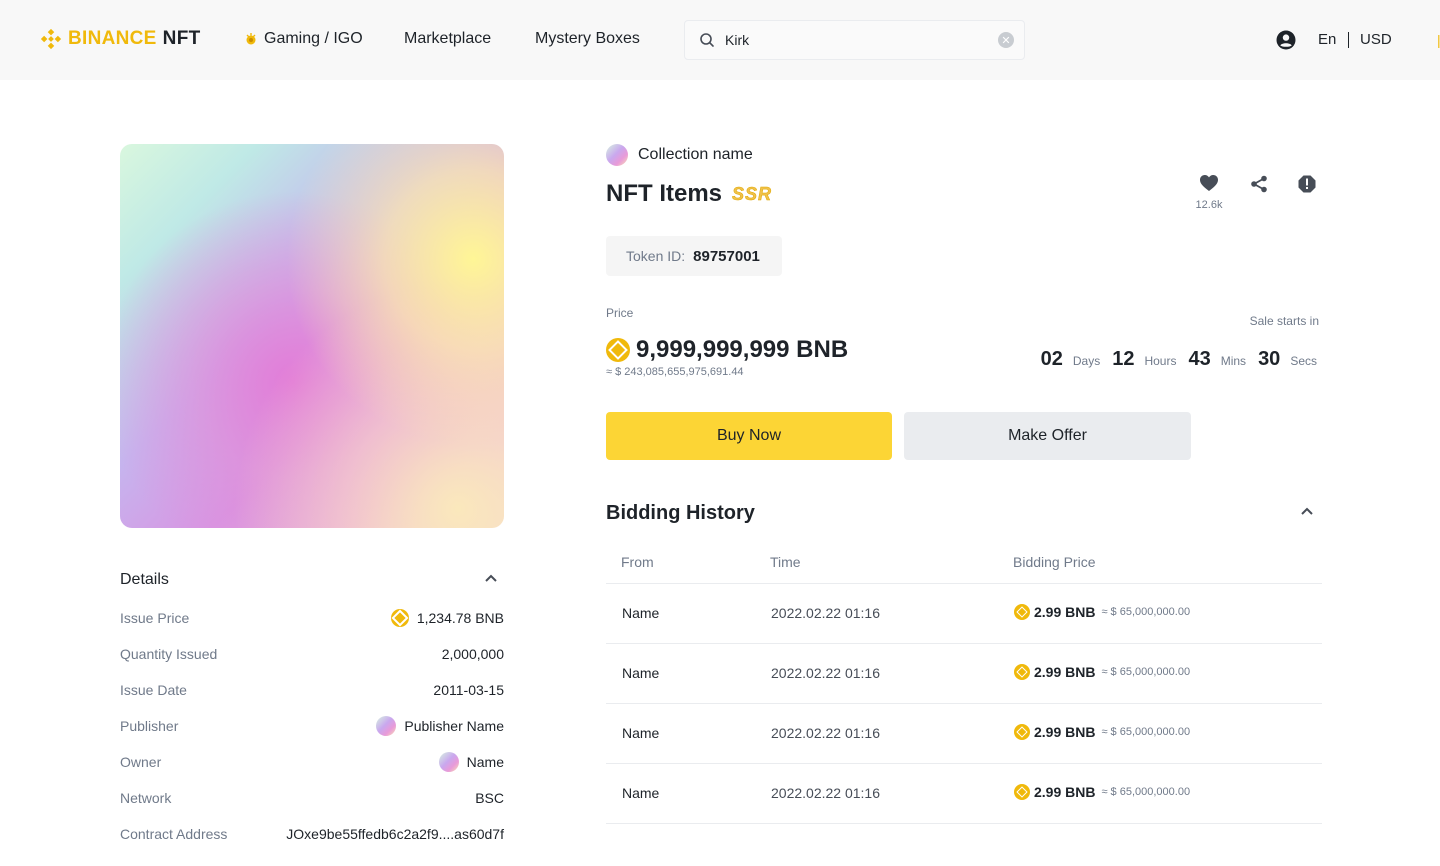 This screenshot has height=866, width=1440. Describe the element at coordinates (1209, 205) in the screenshot. I see `favorite-count: 12.6k` at that location.